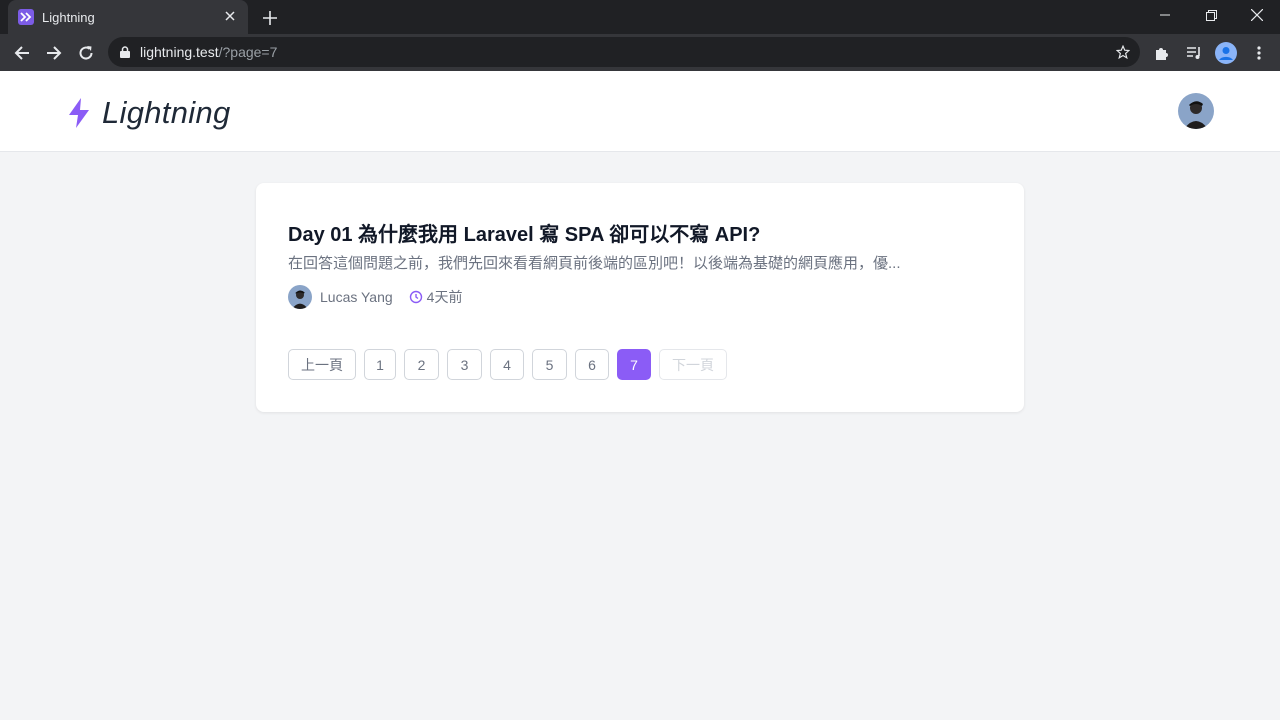 This screenshot has width=1280, height=720. I want to click on page-button-1: 1, so click(380, 364).